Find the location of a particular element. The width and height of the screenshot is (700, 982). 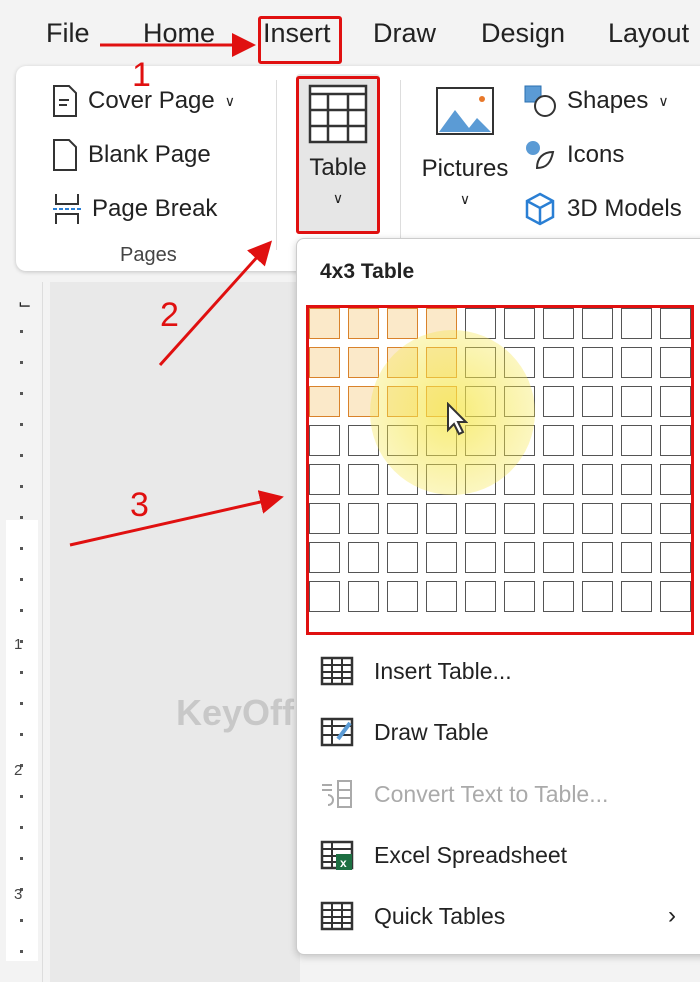

tab-layout: Layout is located at coordinates (648, 33).